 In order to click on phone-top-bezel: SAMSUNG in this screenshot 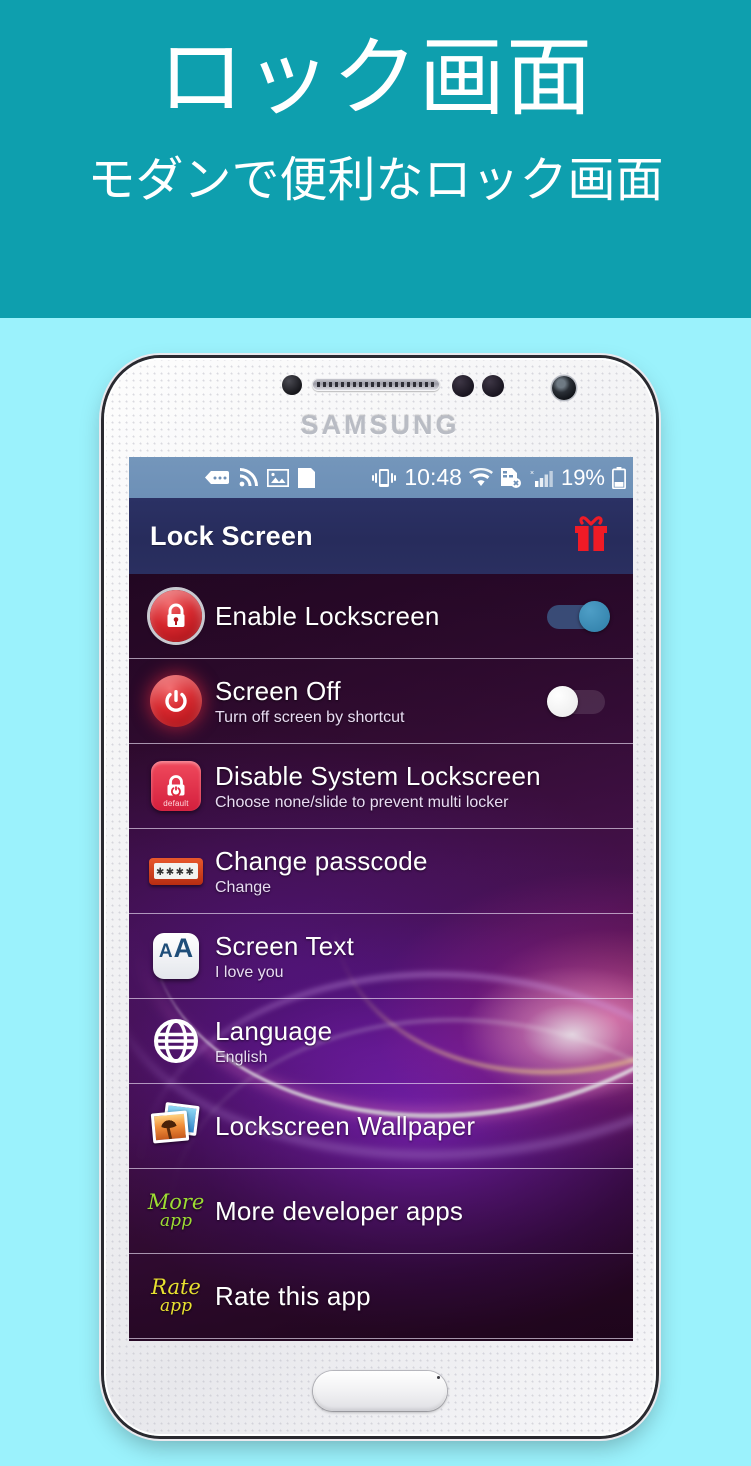, I will do `click(380, 409)`.